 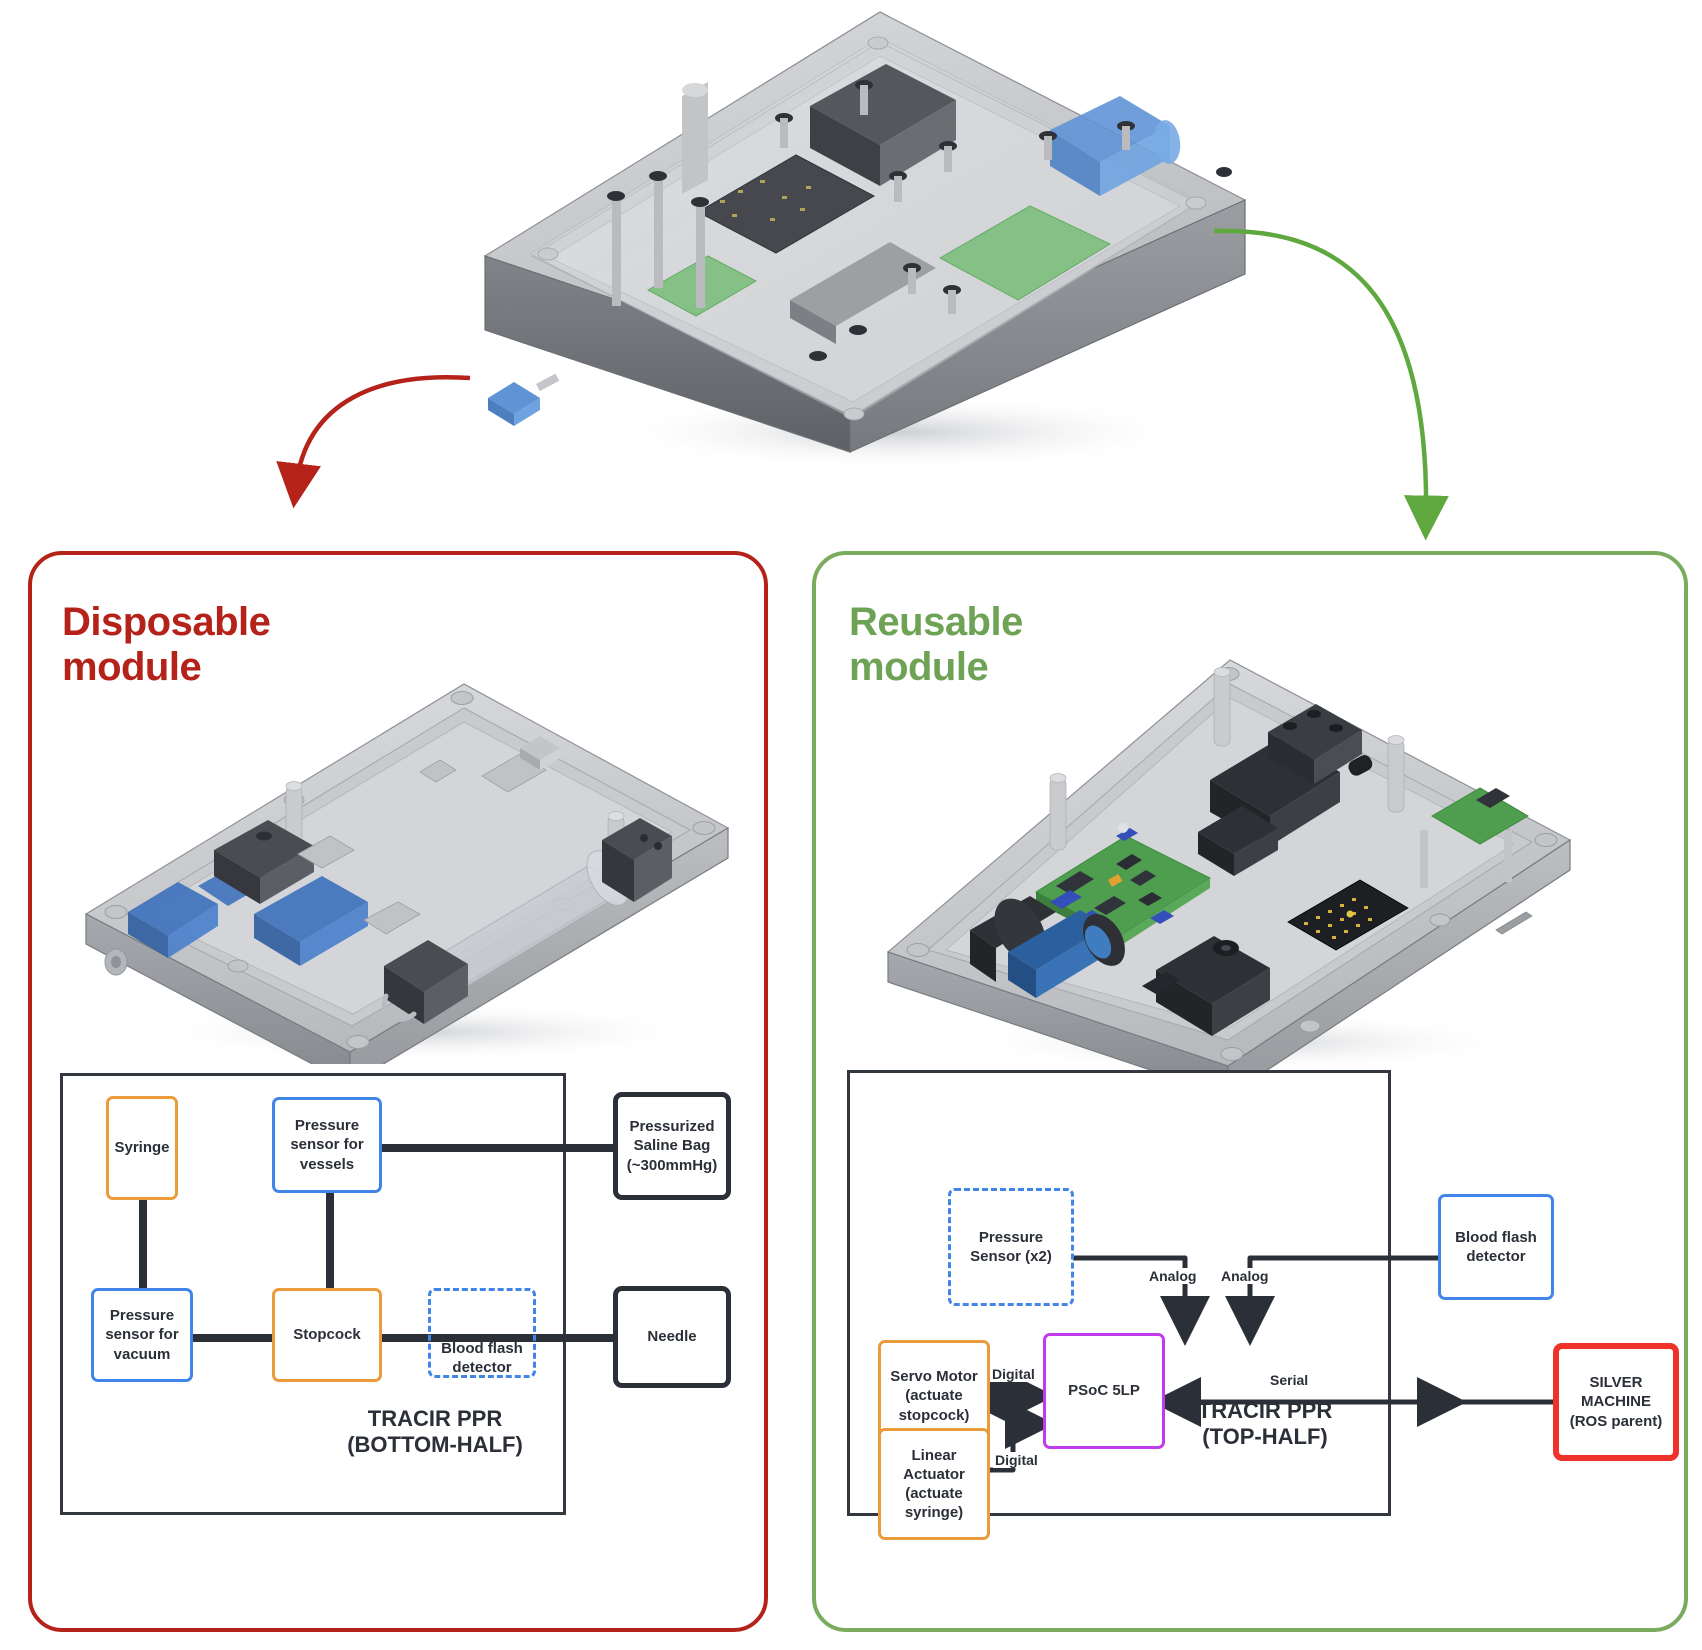 What do you see at coordinates (1616, 1402) in the screenshot?
I see `node-silver-machine: SILVER MACHINE (ROS parent)` at bounding box center [1616, 1402].